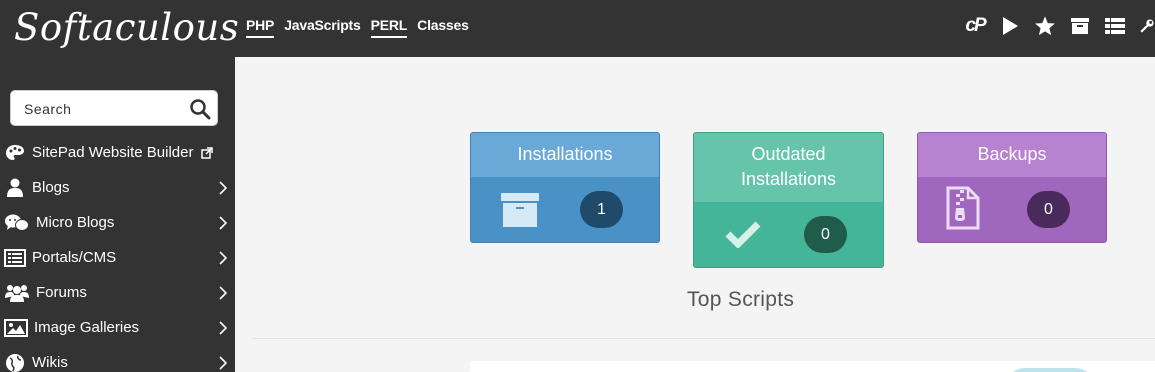 The width and height of the screenshot is (1155, 372). I want to click on nav-classes: Classes, so click(443, 27).